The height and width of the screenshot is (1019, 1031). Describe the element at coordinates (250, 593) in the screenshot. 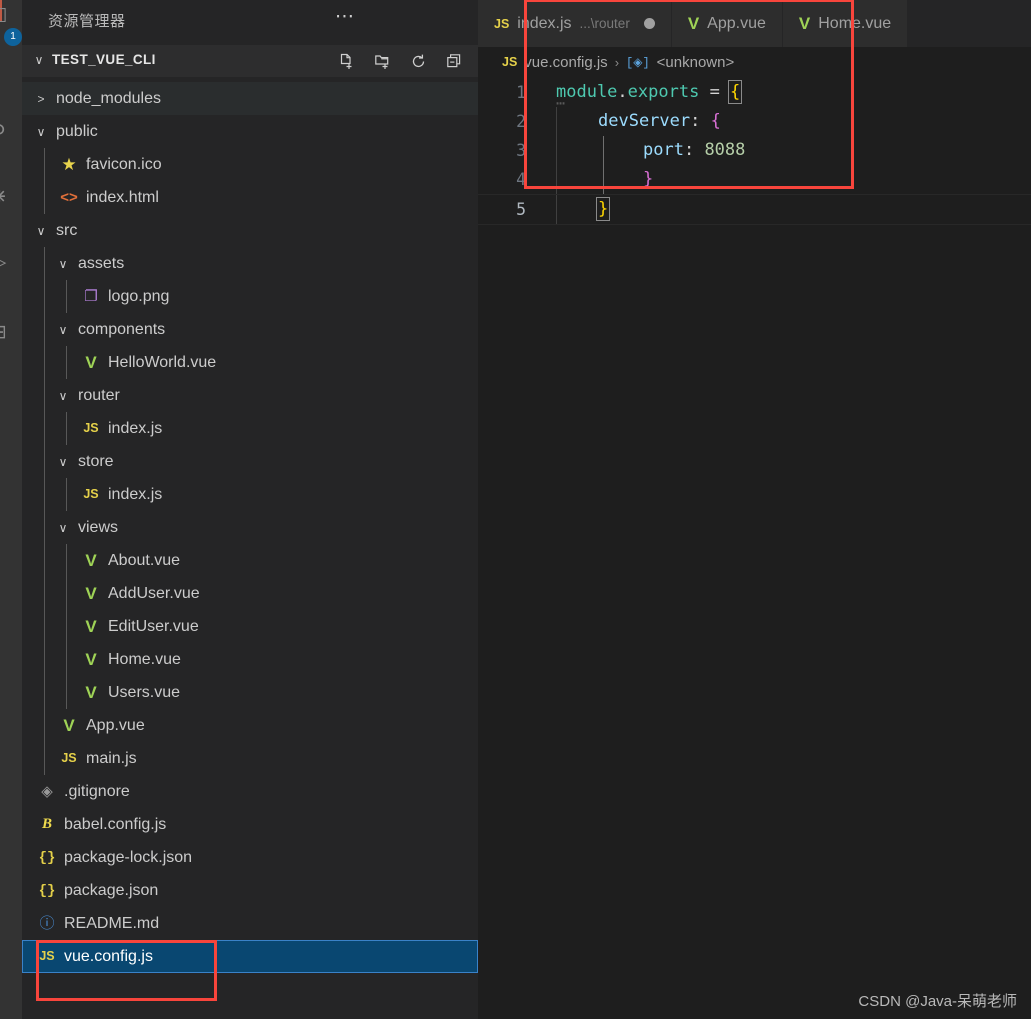

I see `tree-item-adduser-vue: V AddUser.vue` at that location.